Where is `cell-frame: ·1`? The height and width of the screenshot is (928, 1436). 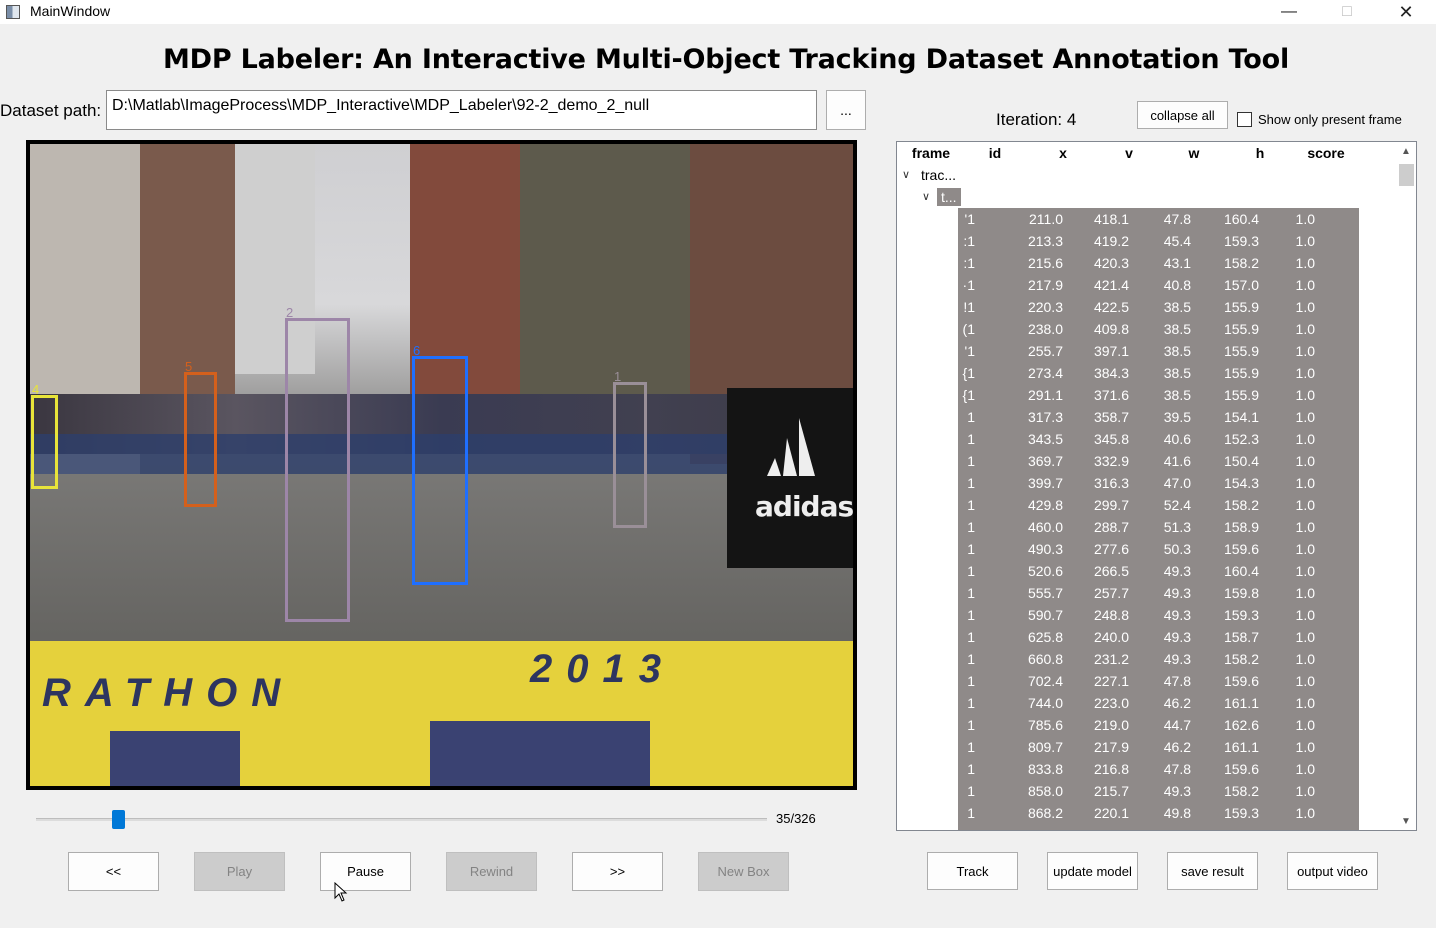
cell-frame: ·1 is located at coordinates (968, 285).